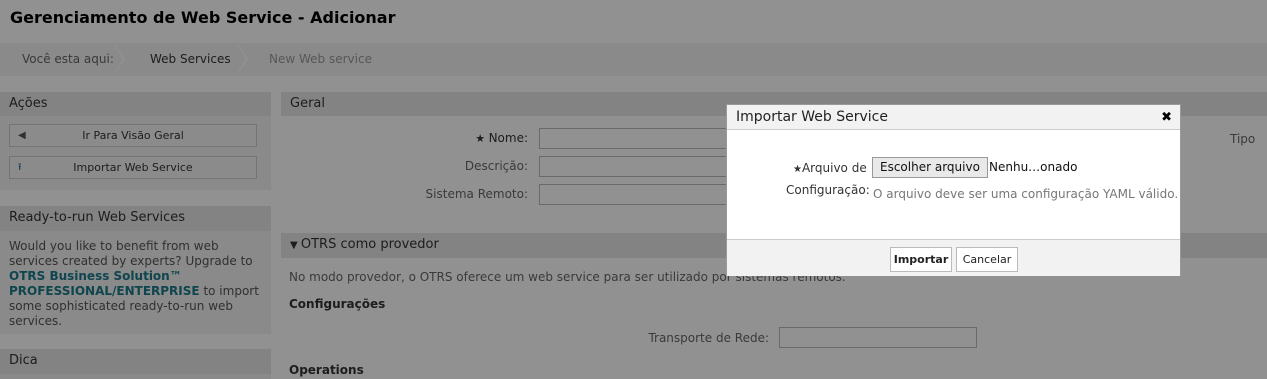 This screenshot has width=1267, height=379. Describe the element at coordinates (921, 259) in the screenshot. I see `import-button: Importar` at that location.